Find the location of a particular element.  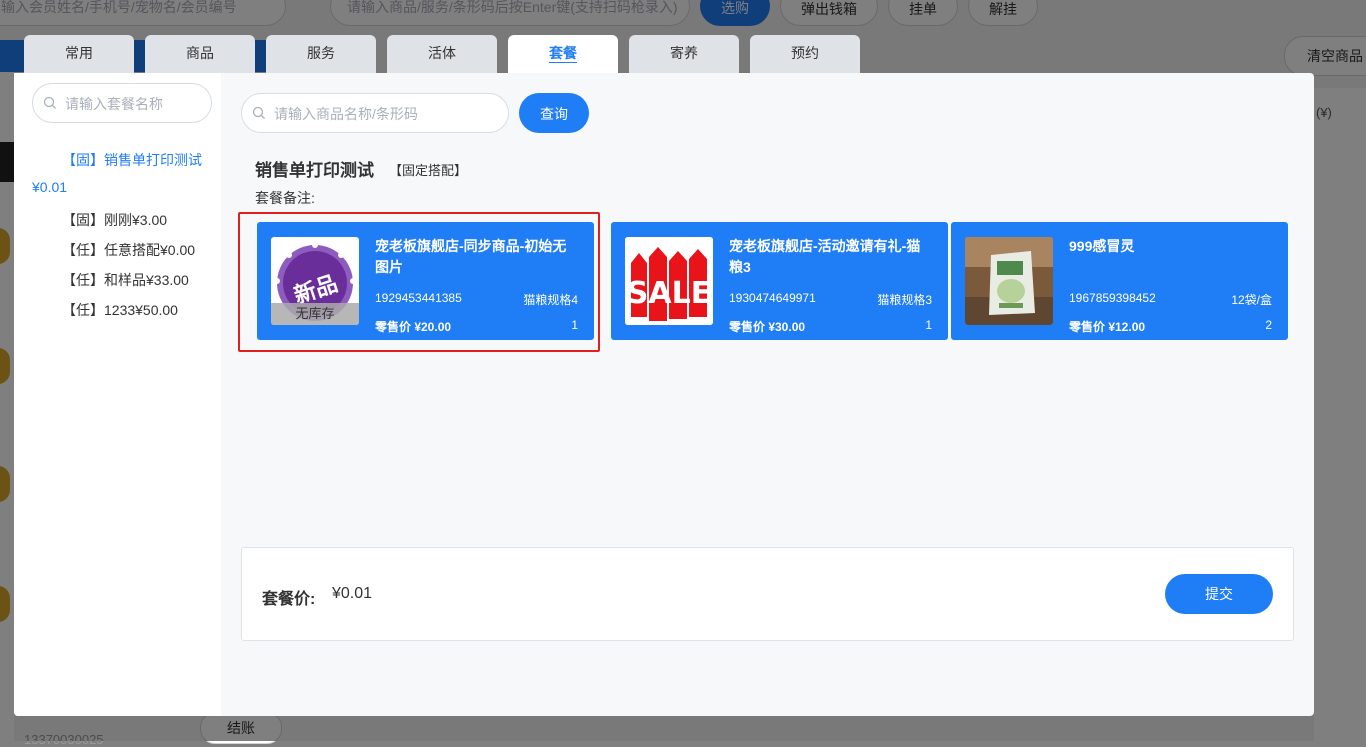

tab-goods: 商品 is located at coordinates (200, 54).